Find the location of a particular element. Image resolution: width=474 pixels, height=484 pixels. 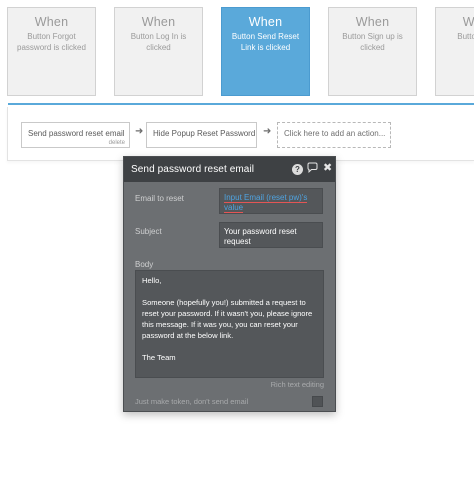

dynamic-expression: Input Email (reset pw)'s value is located at coordinates (266, 203).